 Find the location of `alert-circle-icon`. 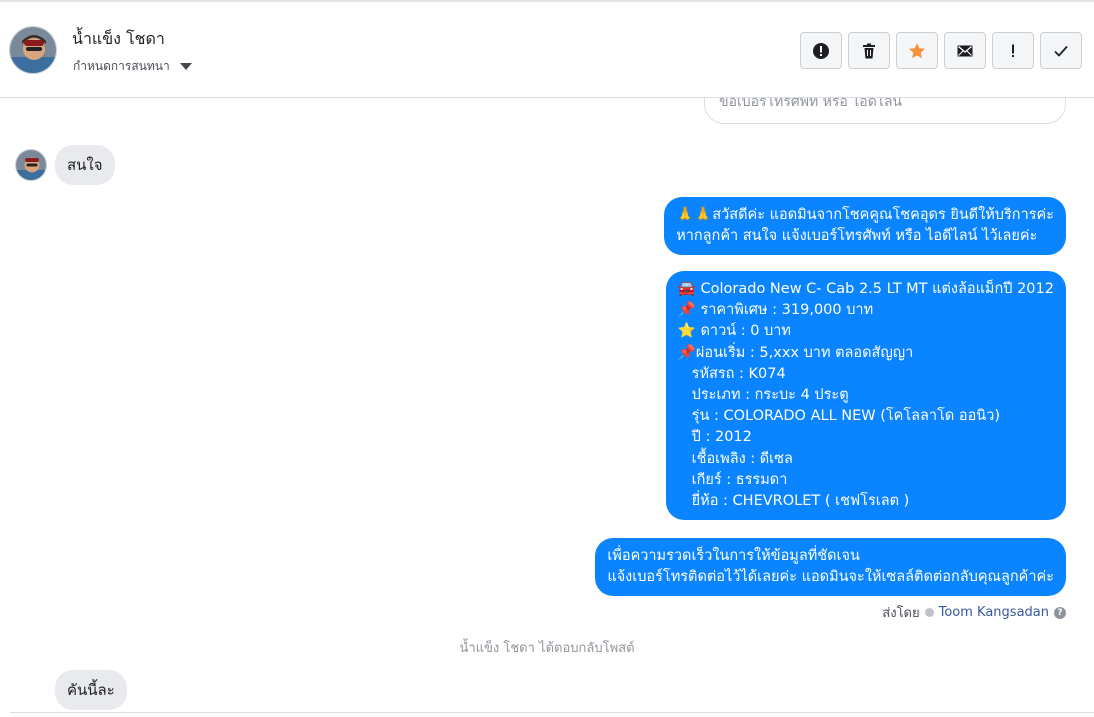

alert-circle-icon is located at coordinates (821, 50).